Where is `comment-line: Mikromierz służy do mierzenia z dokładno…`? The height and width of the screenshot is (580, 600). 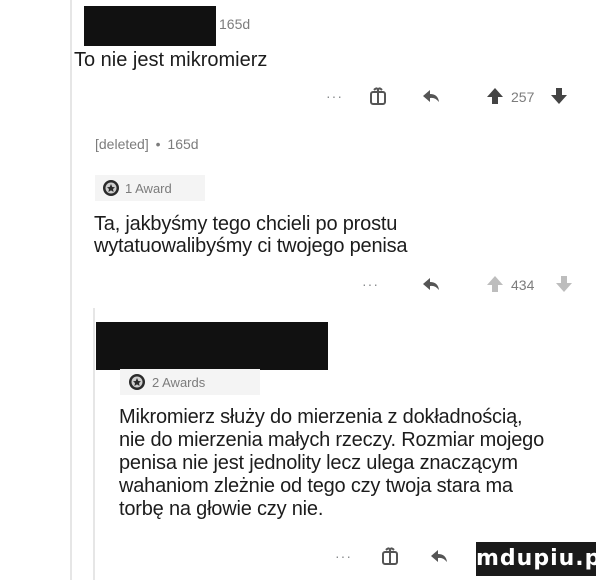 comment-line: Mikromierz służy do mierzenia z dokładno… is located at coordinates (321, 417).